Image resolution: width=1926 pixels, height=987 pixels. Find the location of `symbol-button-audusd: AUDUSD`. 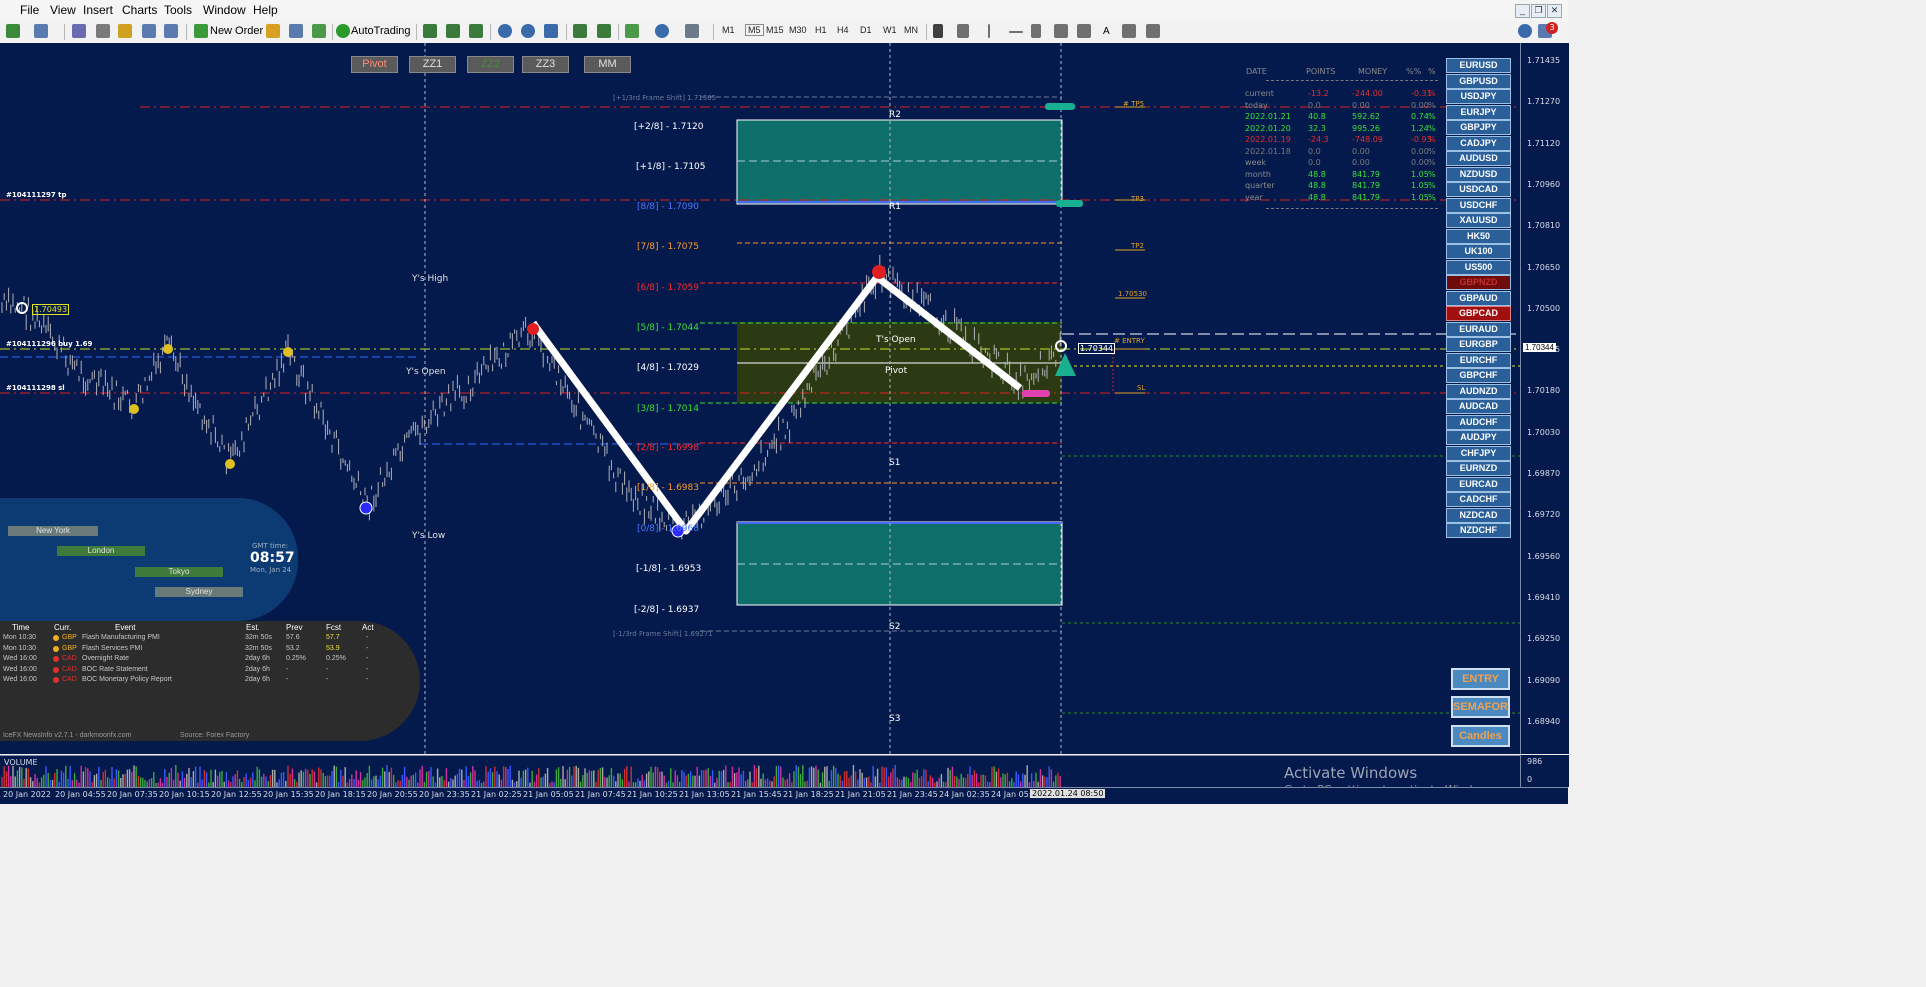

symbol-button-audusd: AUDUSD is located at coordinates (1478, 158).